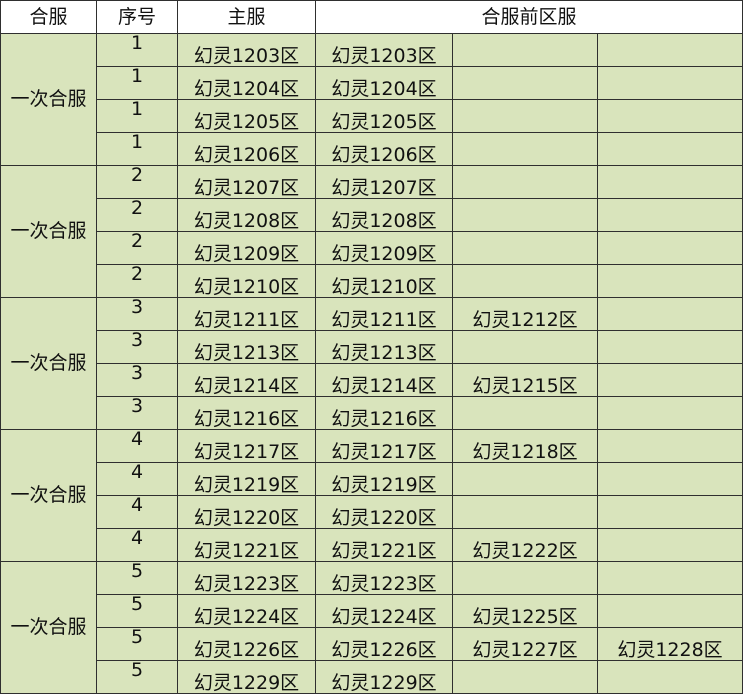 Image resolution: width=743 pixels, height=694 pixels. I want to click on main-server-cell: 幻灵1209区, so click(246, 248).